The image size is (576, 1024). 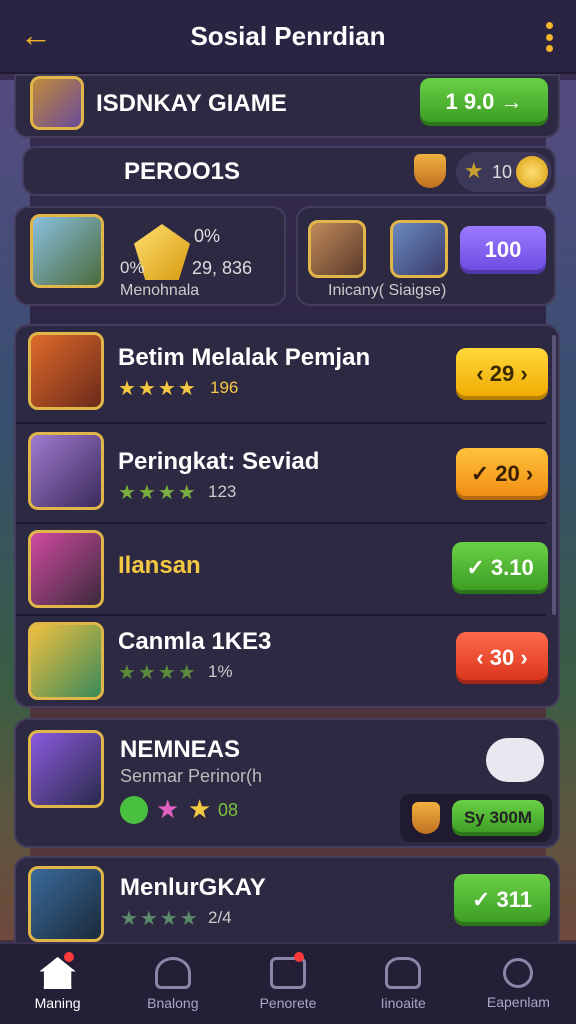 I want to click on reward-box: Sy 300M, so click(x=476, y=818).